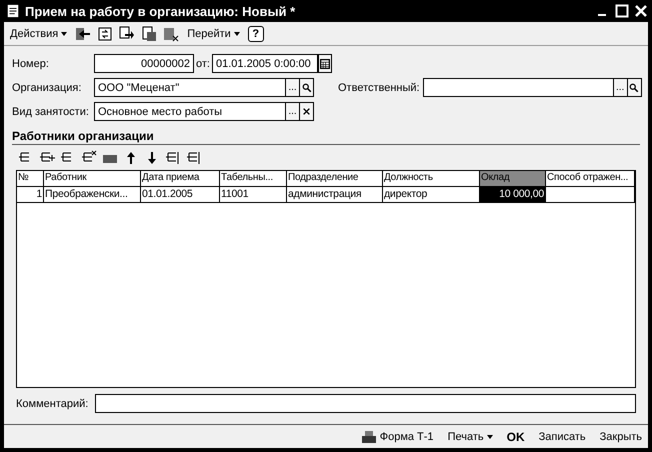 This screenshot has width=652, height=452. I want to click on document-icon, so click(13, 11).